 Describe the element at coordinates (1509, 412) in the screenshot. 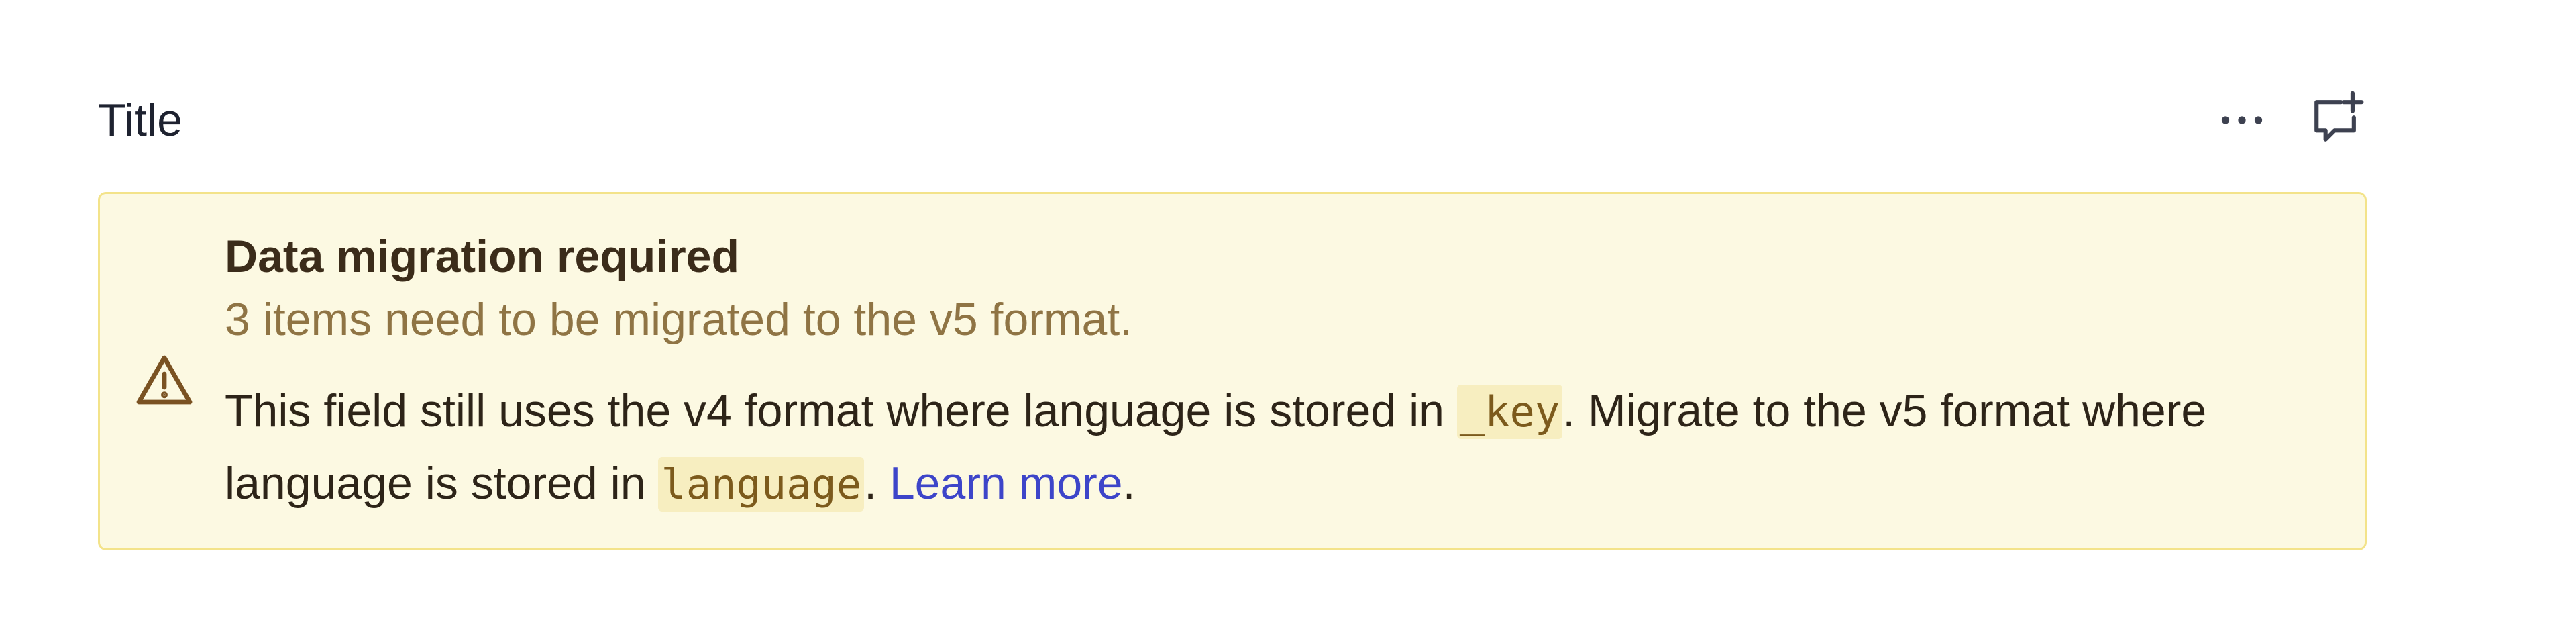

I see `code-key: _key` at that location.